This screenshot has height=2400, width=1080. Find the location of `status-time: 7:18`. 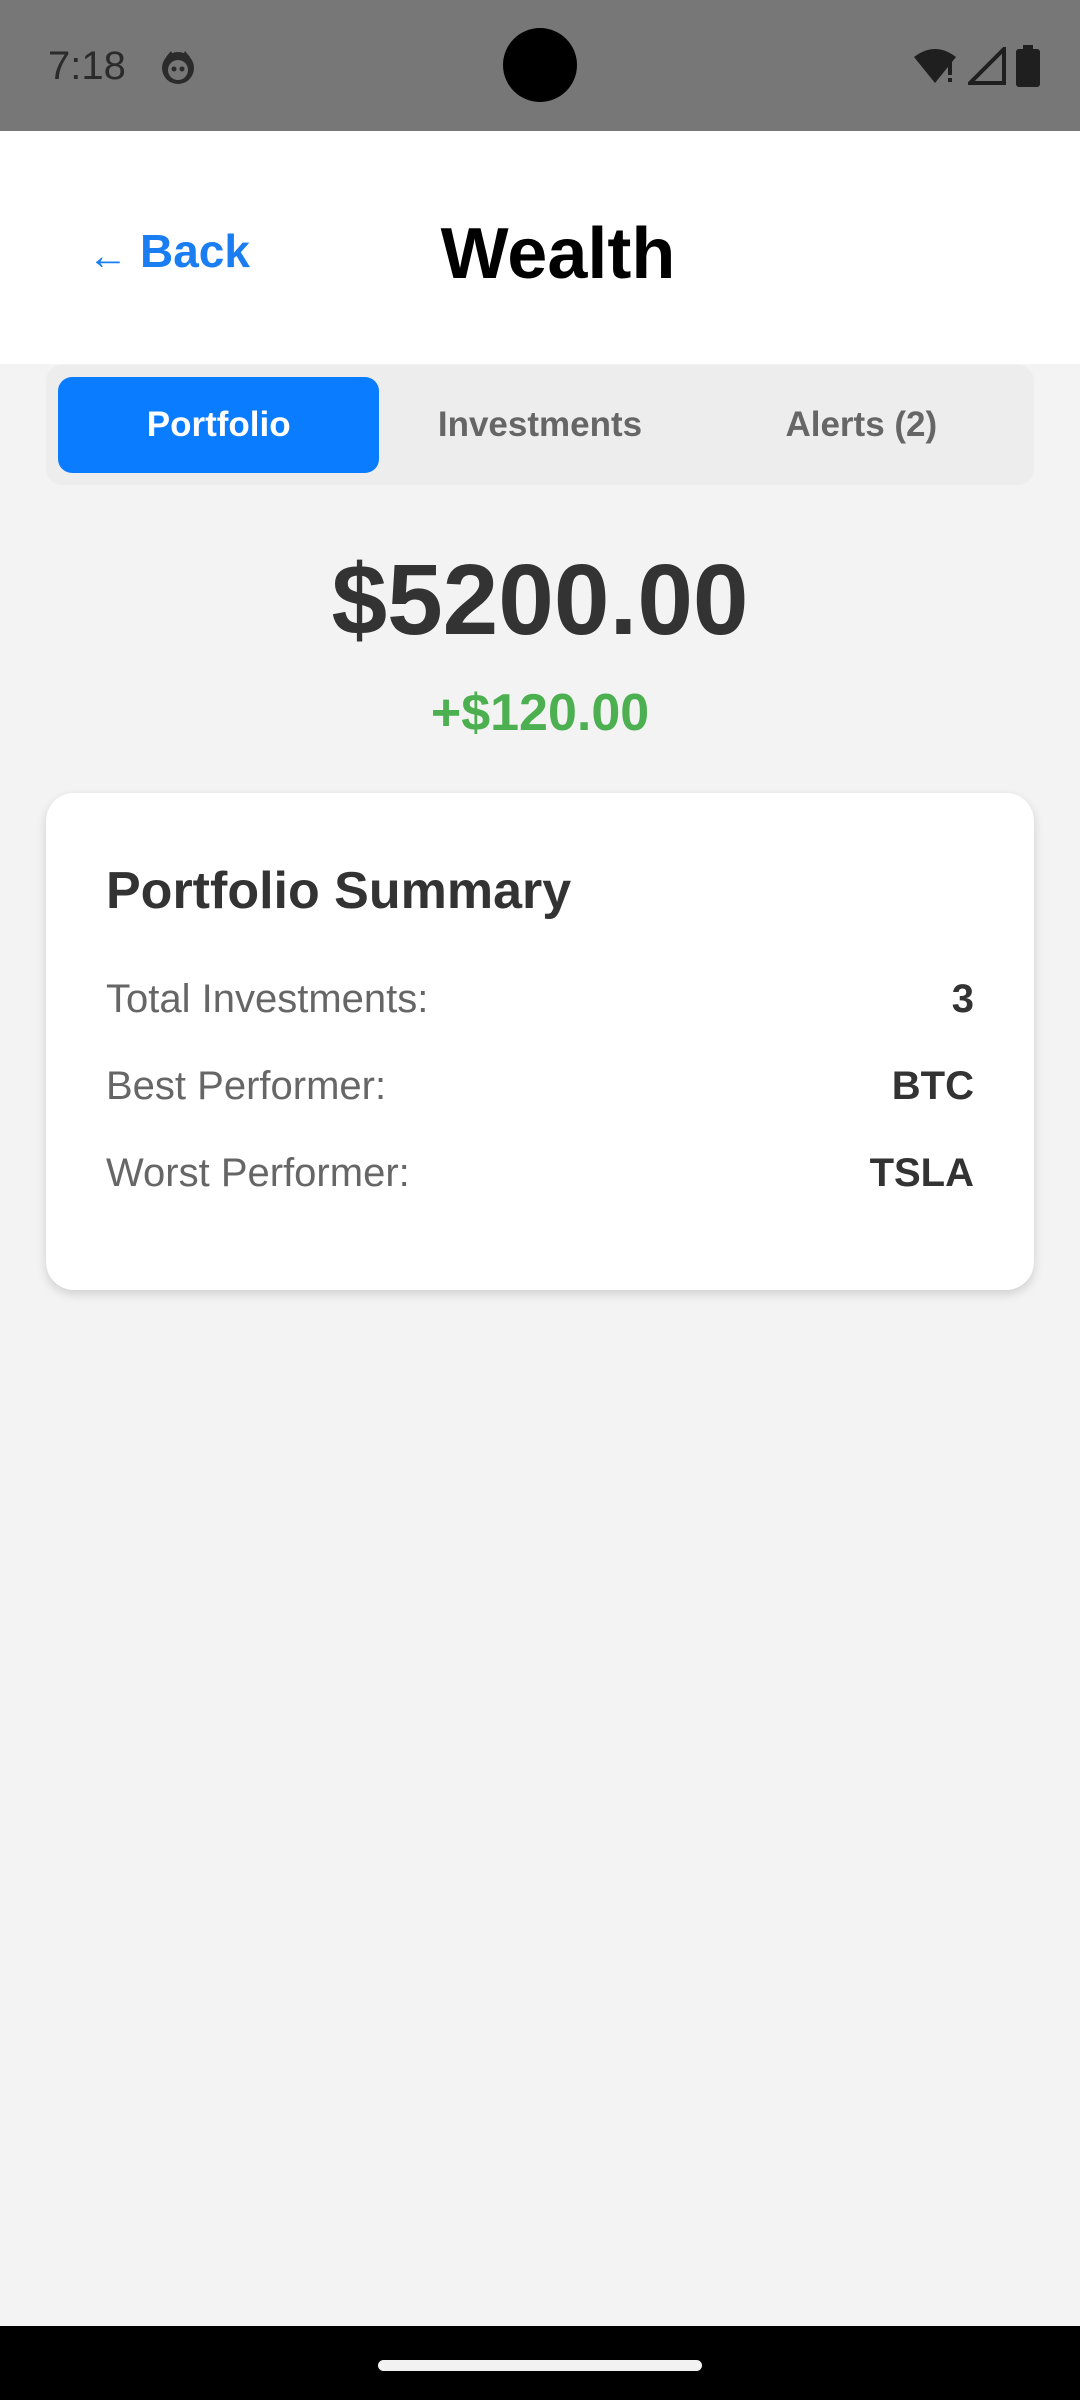

status-time: 7:18 is located at coordinates (87, 66).